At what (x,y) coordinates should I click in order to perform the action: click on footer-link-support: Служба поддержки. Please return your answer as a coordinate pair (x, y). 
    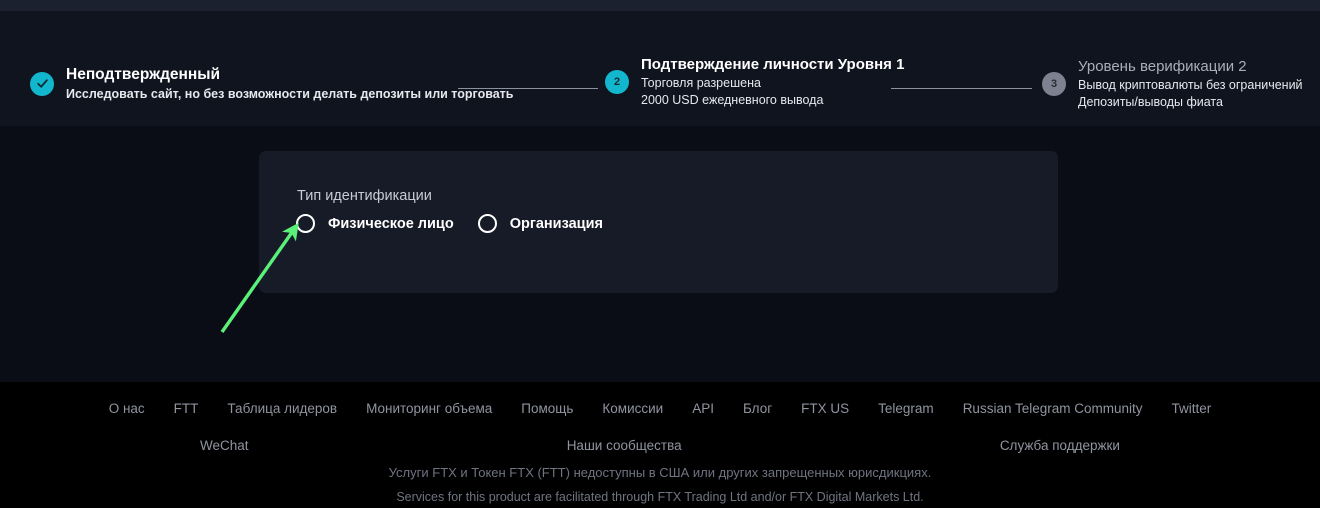
    Looking at the image, I should click on (1060, 445).